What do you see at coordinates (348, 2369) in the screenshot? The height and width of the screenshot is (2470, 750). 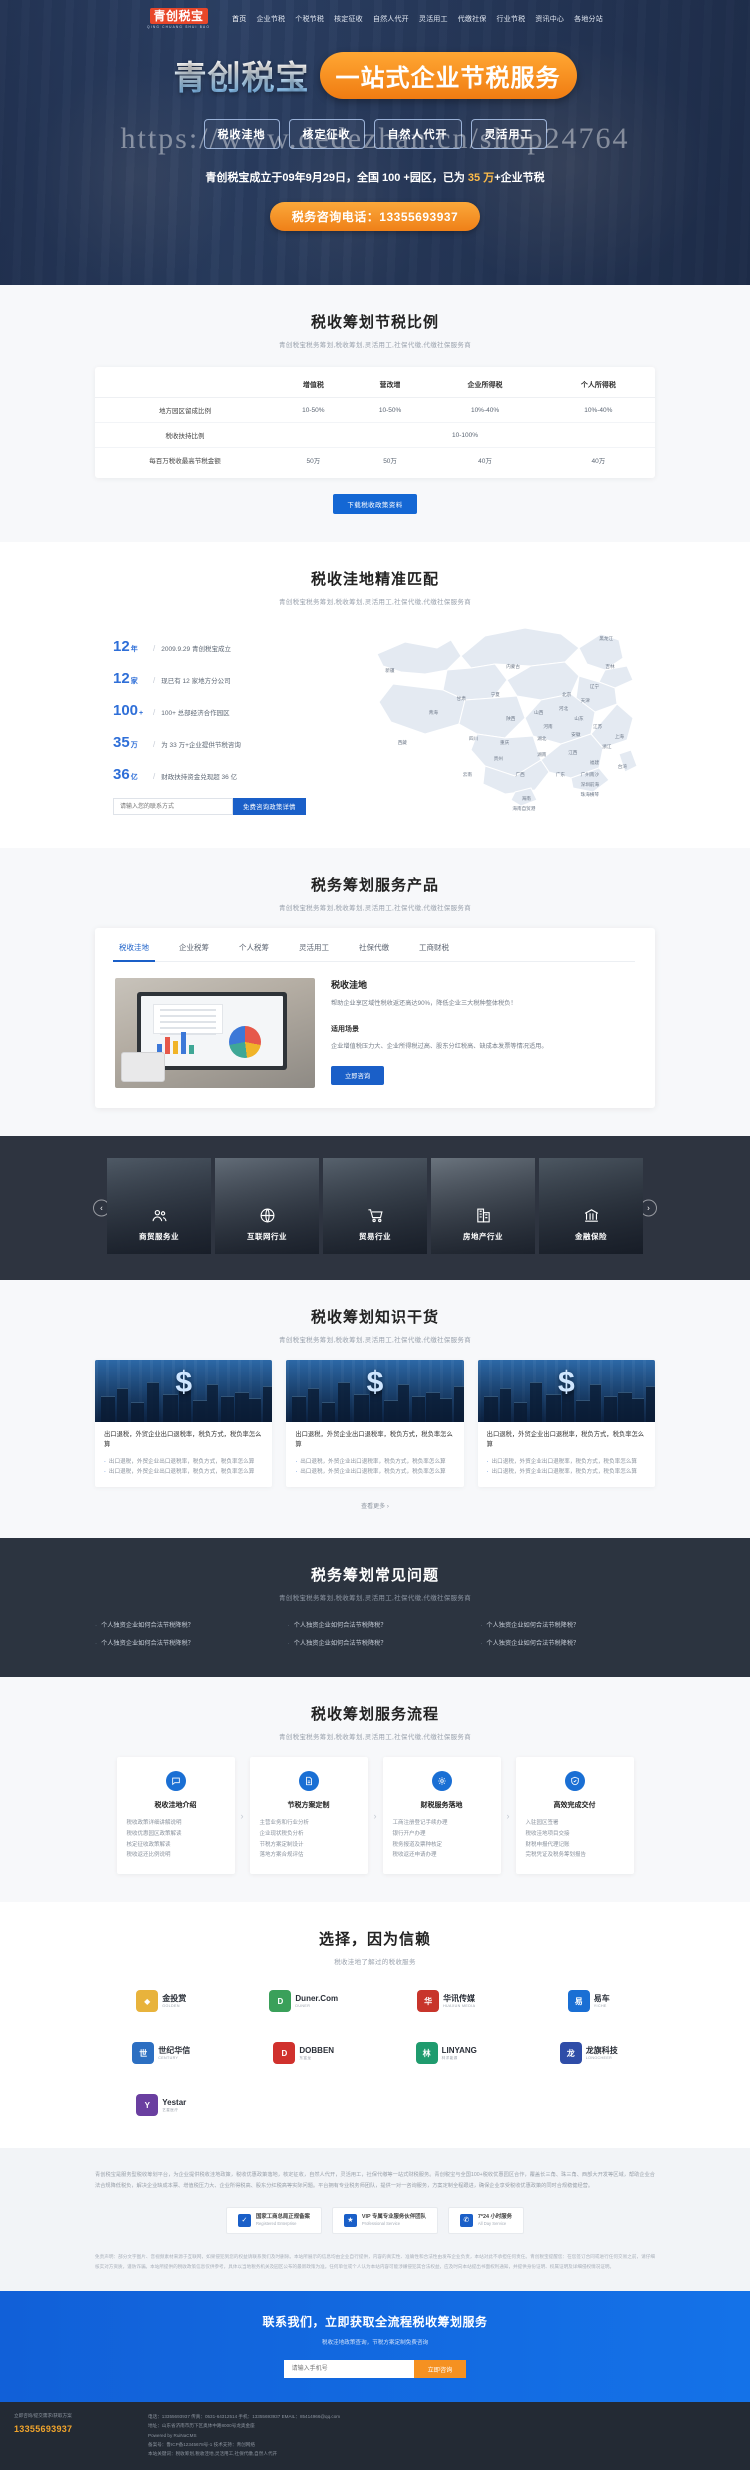 I see `cta-phone-input` at bounding box center [348, 2369].